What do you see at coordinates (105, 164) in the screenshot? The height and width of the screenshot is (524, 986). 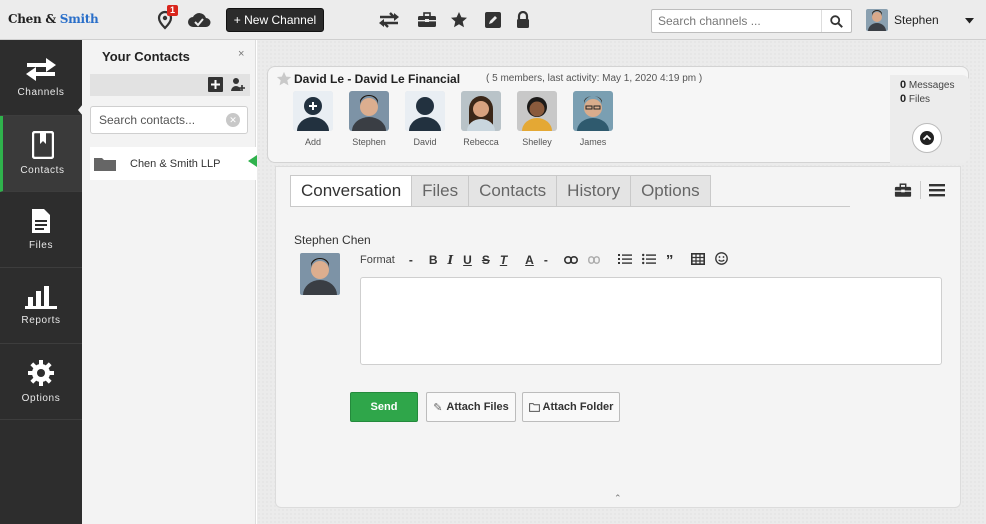 I see `folder-icon` at bounding box center [105, 164].